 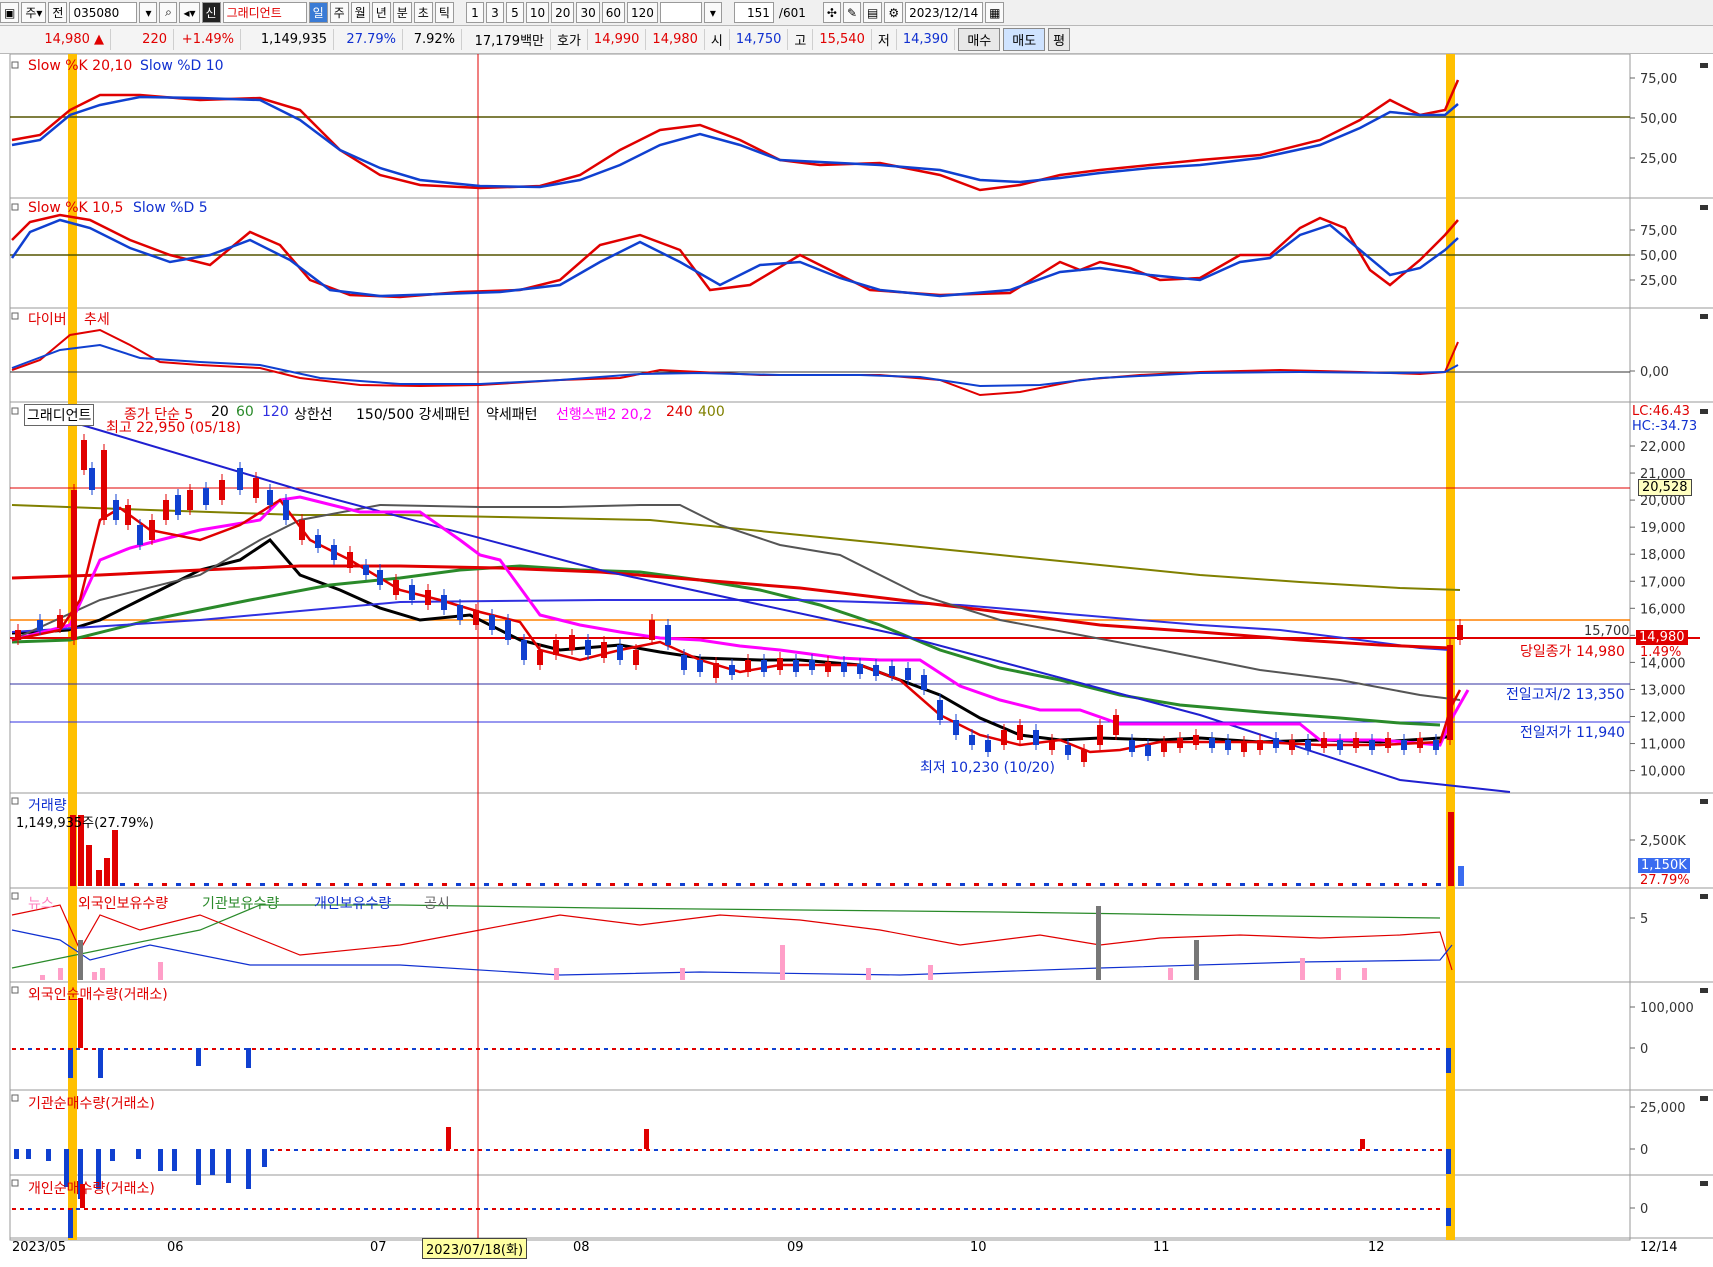 I want to click on disclosure-legend: 공시, so click(x=437, y=904).